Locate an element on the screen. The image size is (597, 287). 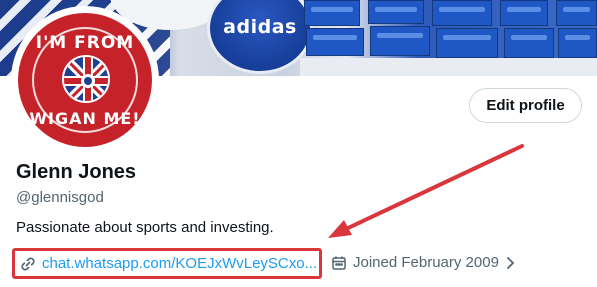
link-icon is located at coordinates (28, 264).